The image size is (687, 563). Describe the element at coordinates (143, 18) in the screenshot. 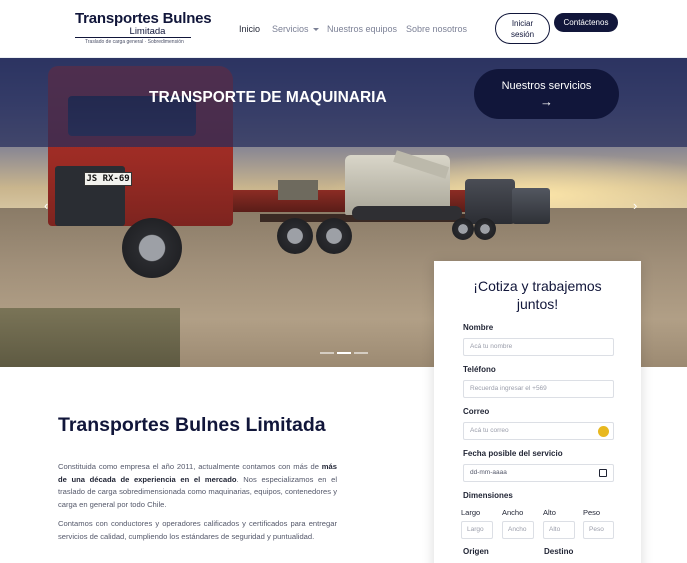

I see `logo-title: Transportes Bulnes` at that location.